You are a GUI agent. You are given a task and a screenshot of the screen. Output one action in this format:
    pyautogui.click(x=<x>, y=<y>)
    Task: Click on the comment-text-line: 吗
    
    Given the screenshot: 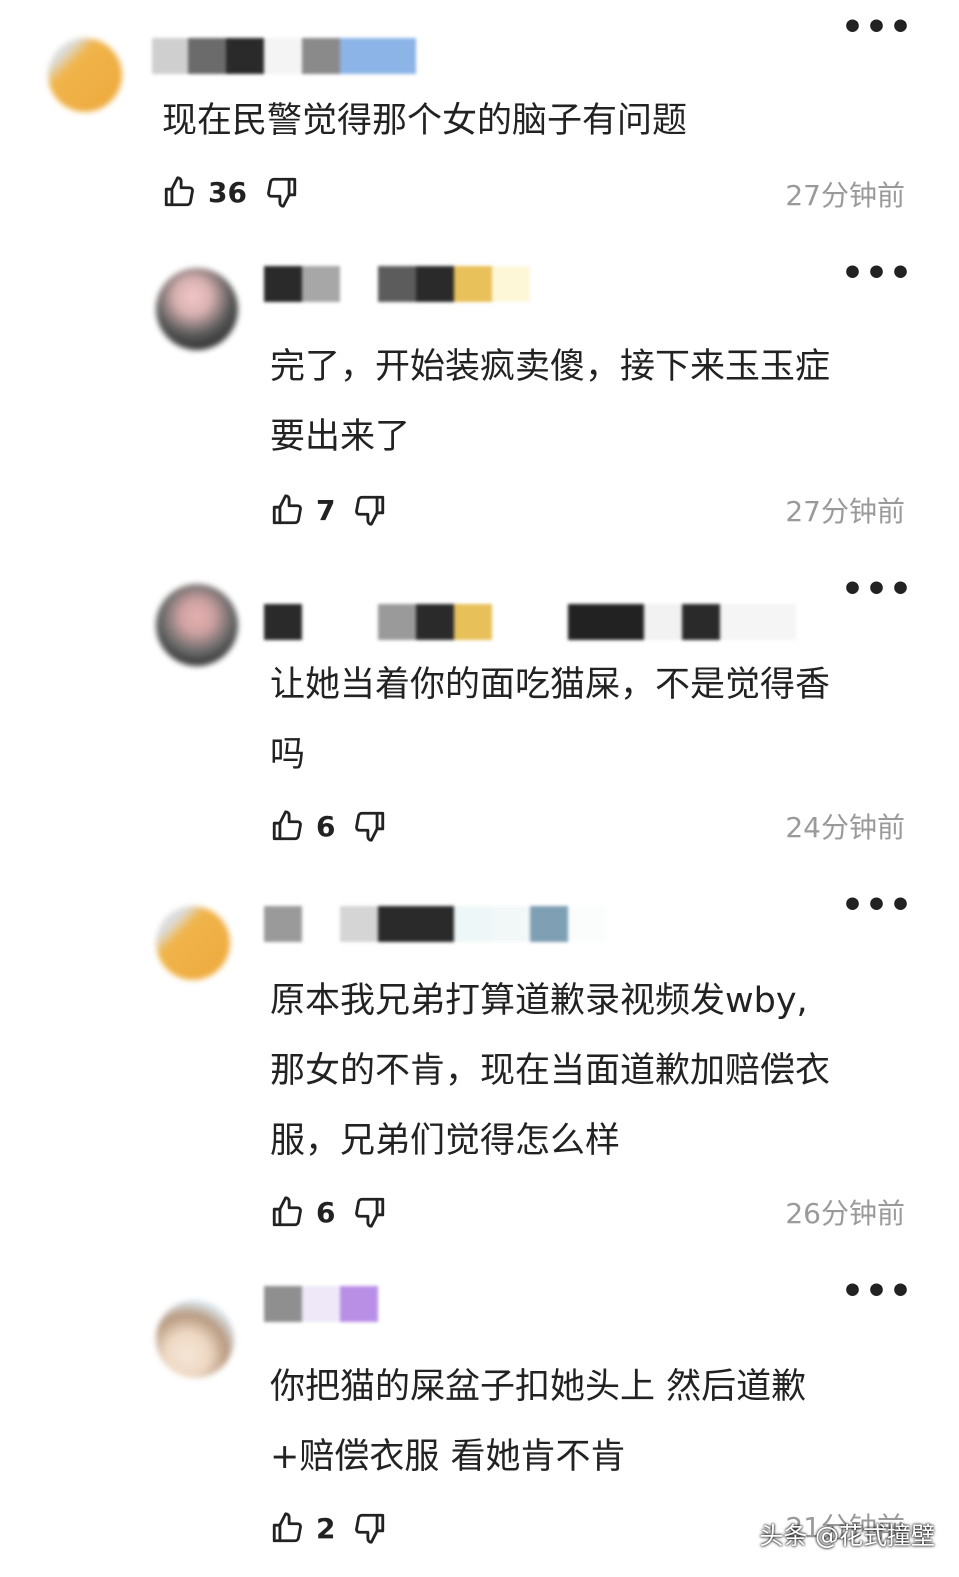 What is the action you would take?
    pyautogui.click(x=288, y=755)
    